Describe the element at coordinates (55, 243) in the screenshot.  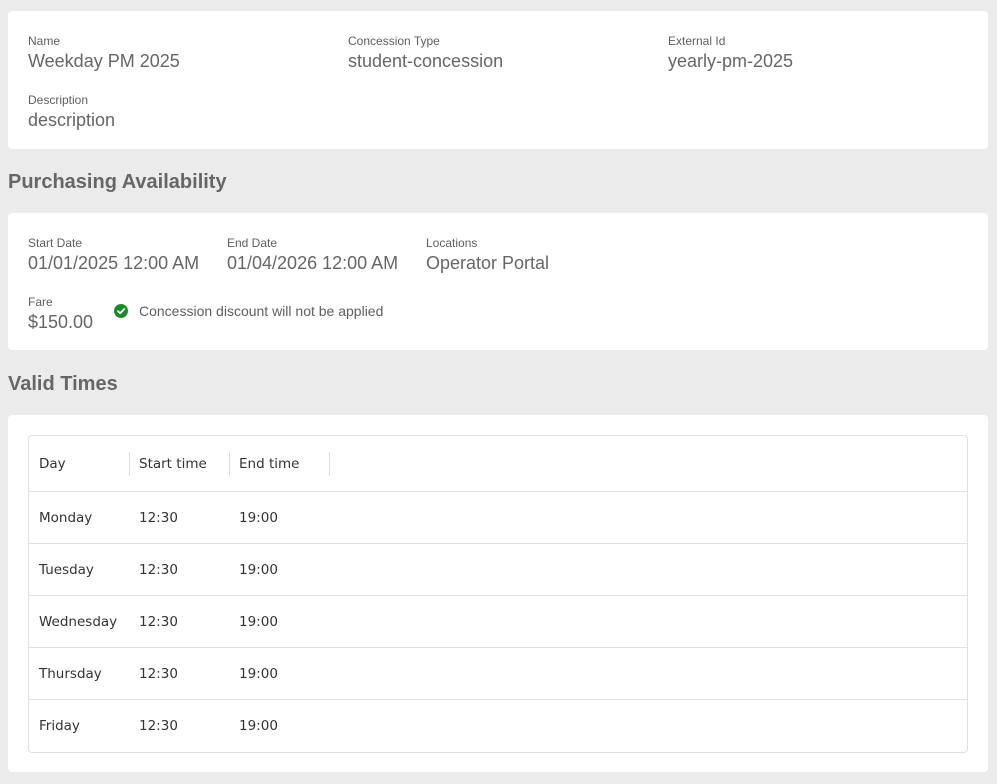
I see `start-date-label: Start Date` at that location.